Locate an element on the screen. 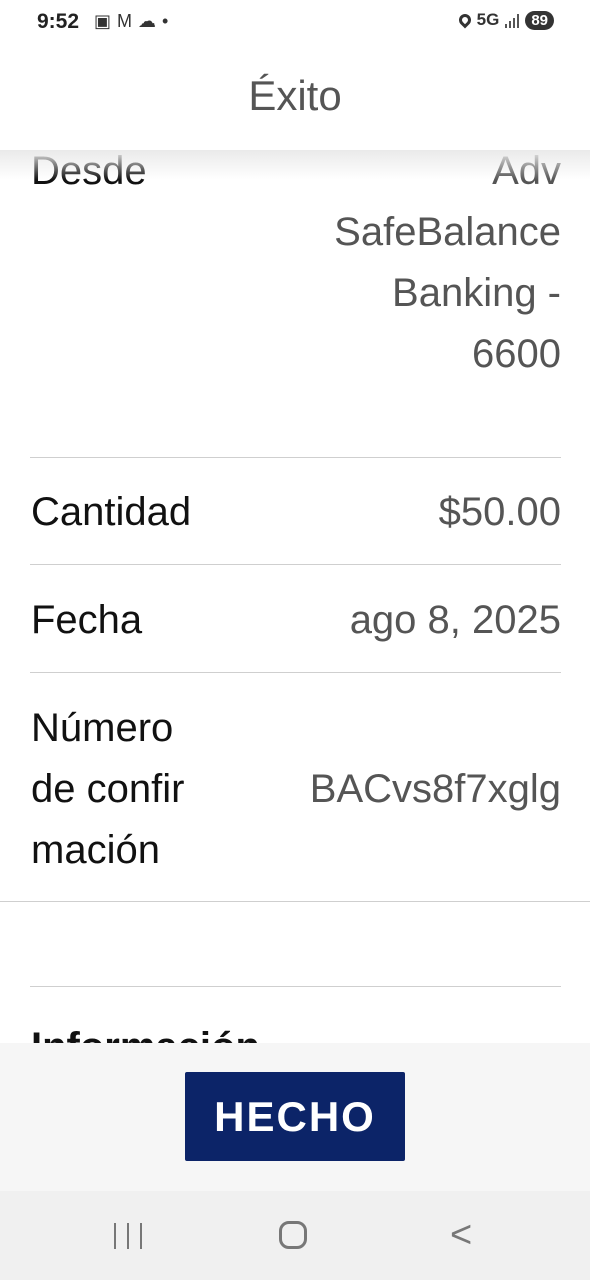  date-label: Fecha is located at coordinates (87, 620).